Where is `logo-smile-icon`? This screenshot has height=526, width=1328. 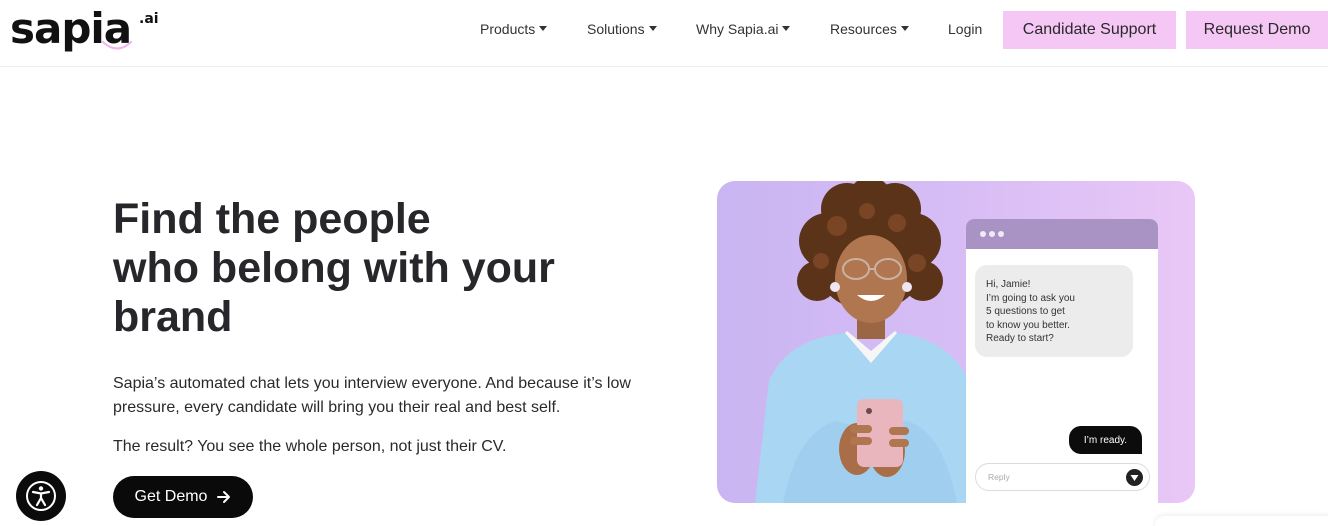
logo-smile-icon is located at coordinates (117, 45).